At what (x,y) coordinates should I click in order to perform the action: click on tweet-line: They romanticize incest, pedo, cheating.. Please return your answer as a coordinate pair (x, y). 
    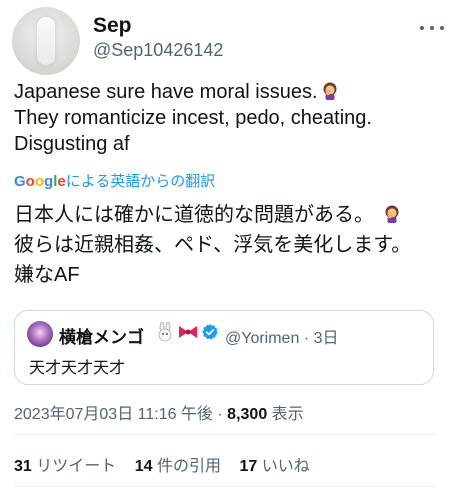
    Looking at the image, I should click on (193, 118).